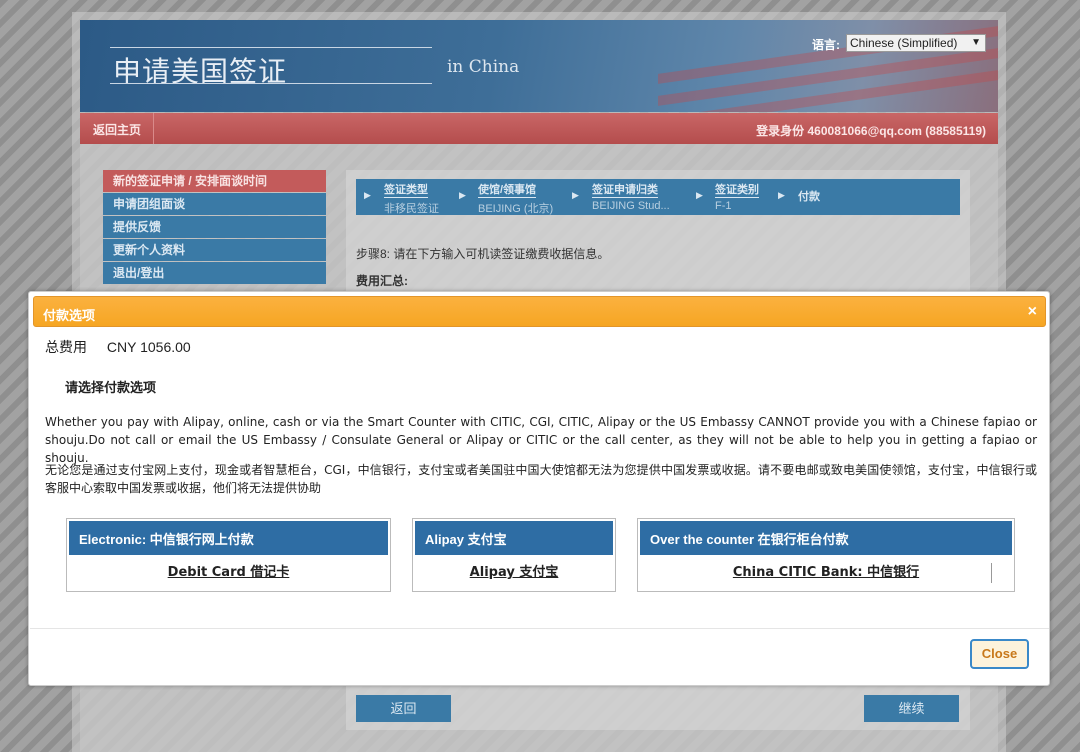  I want to click on continue-button: 继续, so click(911, 708).